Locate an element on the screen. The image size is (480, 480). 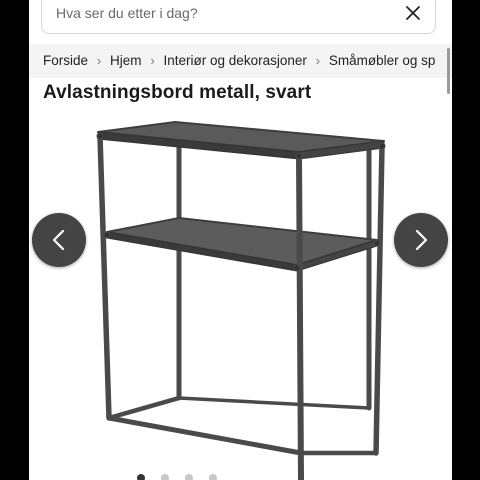
search-bar: Hva ser du etter i dag? is located at coordinates (238, 17).